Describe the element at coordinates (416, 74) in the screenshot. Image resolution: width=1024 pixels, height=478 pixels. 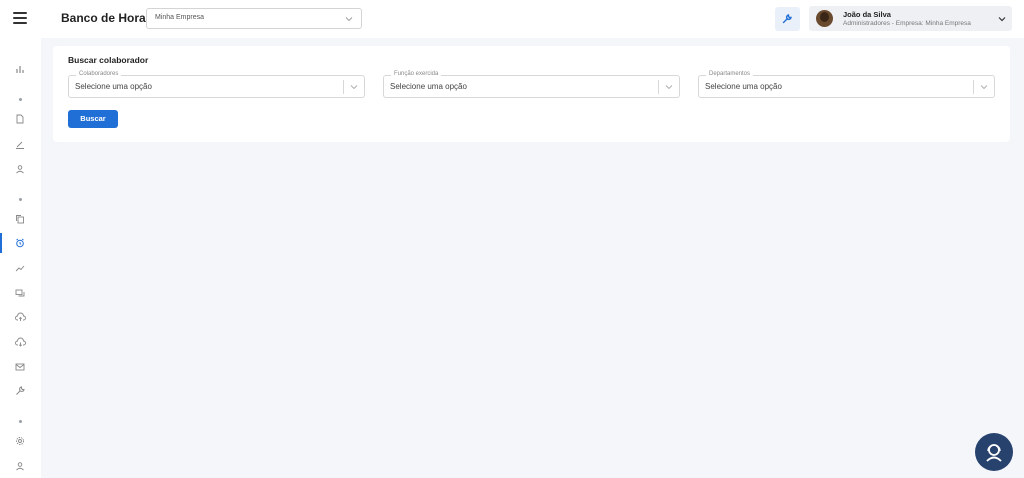
I see `field-label: Função exercida` at that location.